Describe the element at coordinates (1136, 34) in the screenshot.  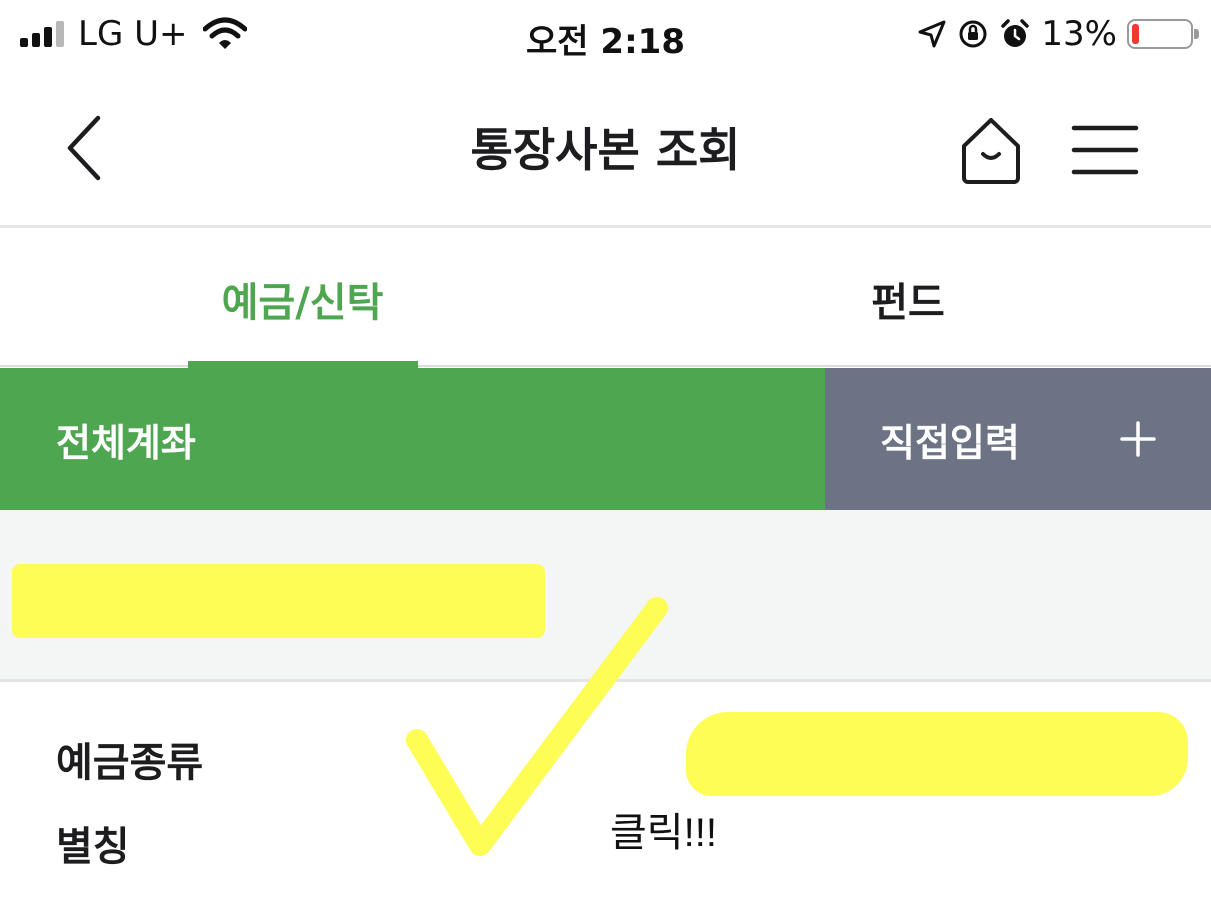
I see `battery-fill` at that location.